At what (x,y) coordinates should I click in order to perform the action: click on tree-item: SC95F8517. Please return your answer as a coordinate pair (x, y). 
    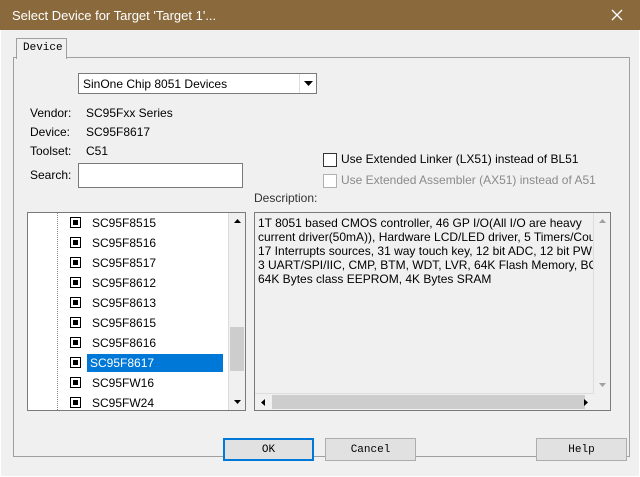
    Looking at the image, I should click on (151, 263).